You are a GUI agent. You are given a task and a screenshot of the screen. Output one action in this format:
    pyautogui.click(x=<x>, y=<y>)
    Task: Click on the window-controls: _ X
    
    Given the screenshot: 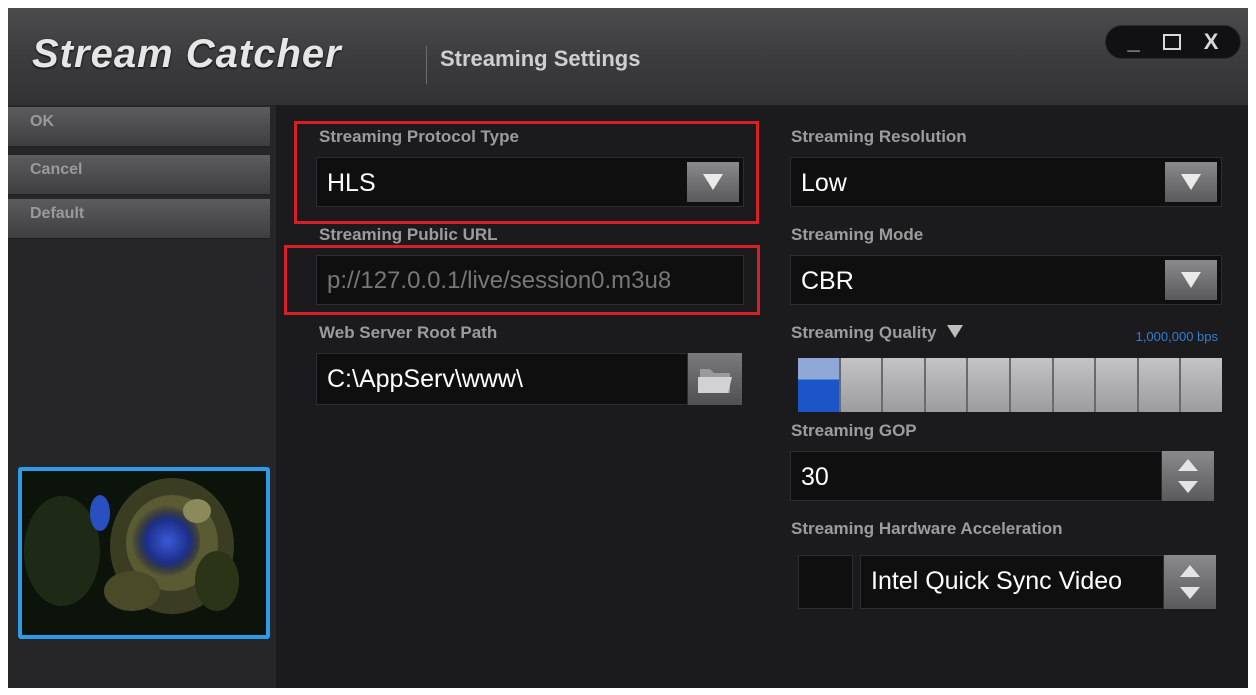 What is the action you would take?
    pyautogui.click(x=1173, y=42)
    